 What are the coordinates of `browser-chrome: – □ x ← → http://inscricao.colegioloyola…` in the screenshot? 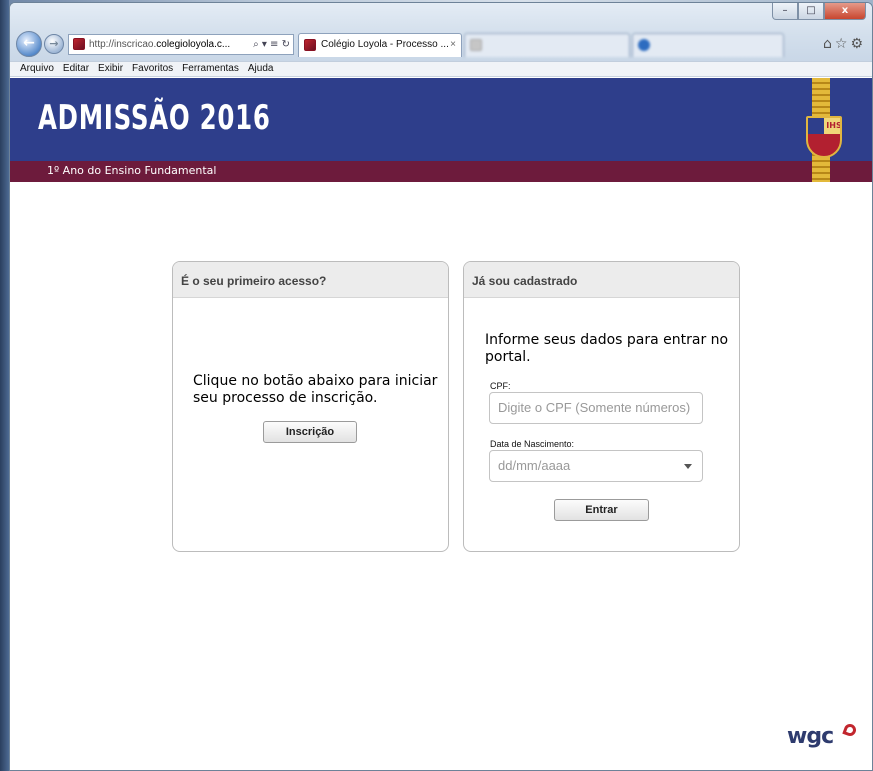 It's located at (441, 32).